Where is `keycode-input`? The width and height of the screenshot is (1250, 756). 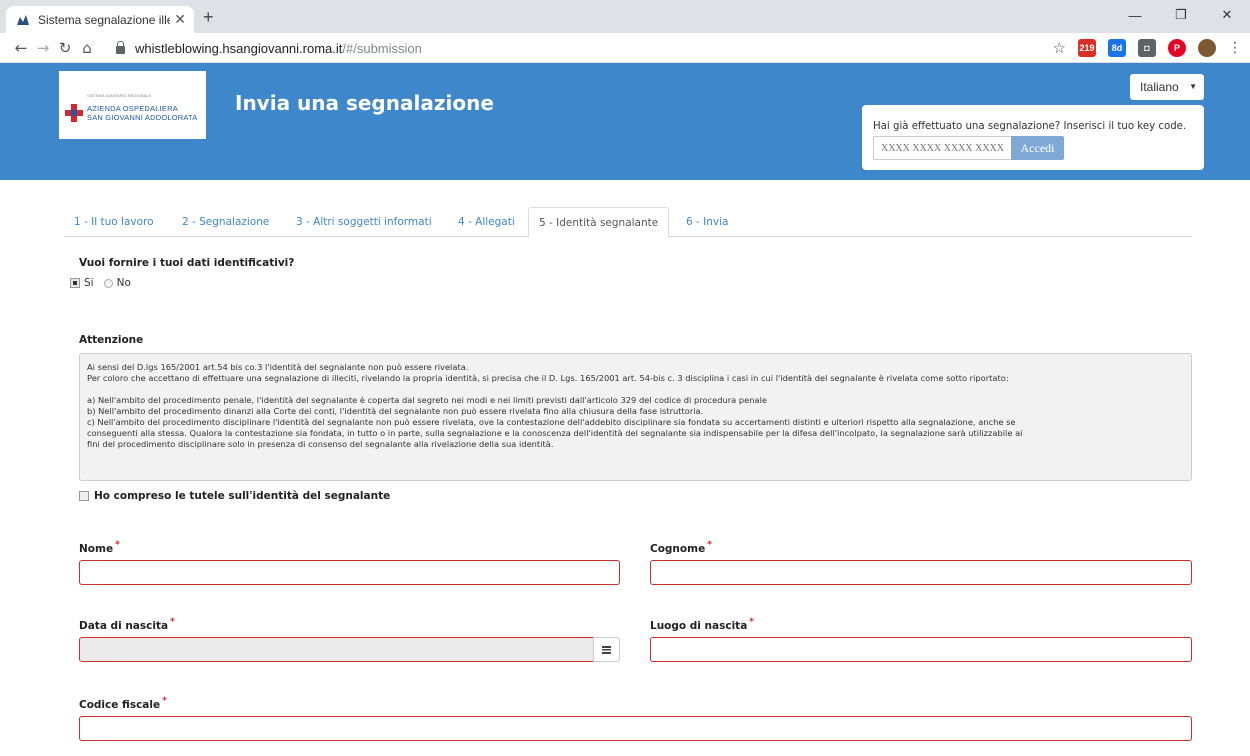 keycode-input is located at coordinates (942, 148).